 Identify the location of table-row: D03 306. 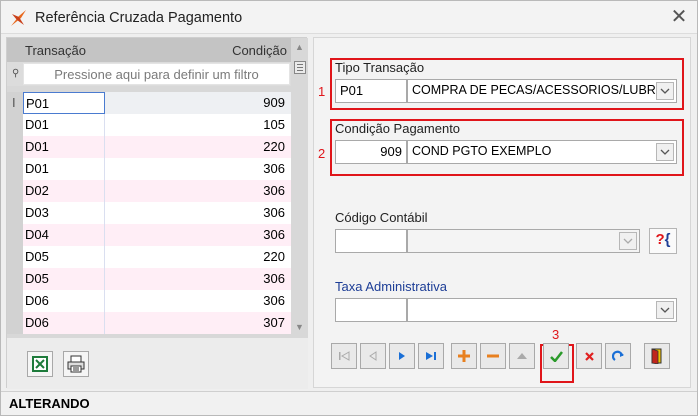
(149, 213).